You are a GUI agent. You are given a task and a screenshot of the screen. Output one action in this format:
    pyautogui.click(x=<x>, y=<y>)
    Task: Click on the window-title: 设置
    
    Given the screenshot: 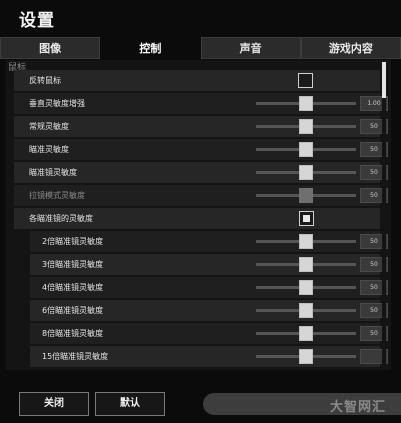 What is the action you would take?
    pyautogui.click(x=37, y=21)
    